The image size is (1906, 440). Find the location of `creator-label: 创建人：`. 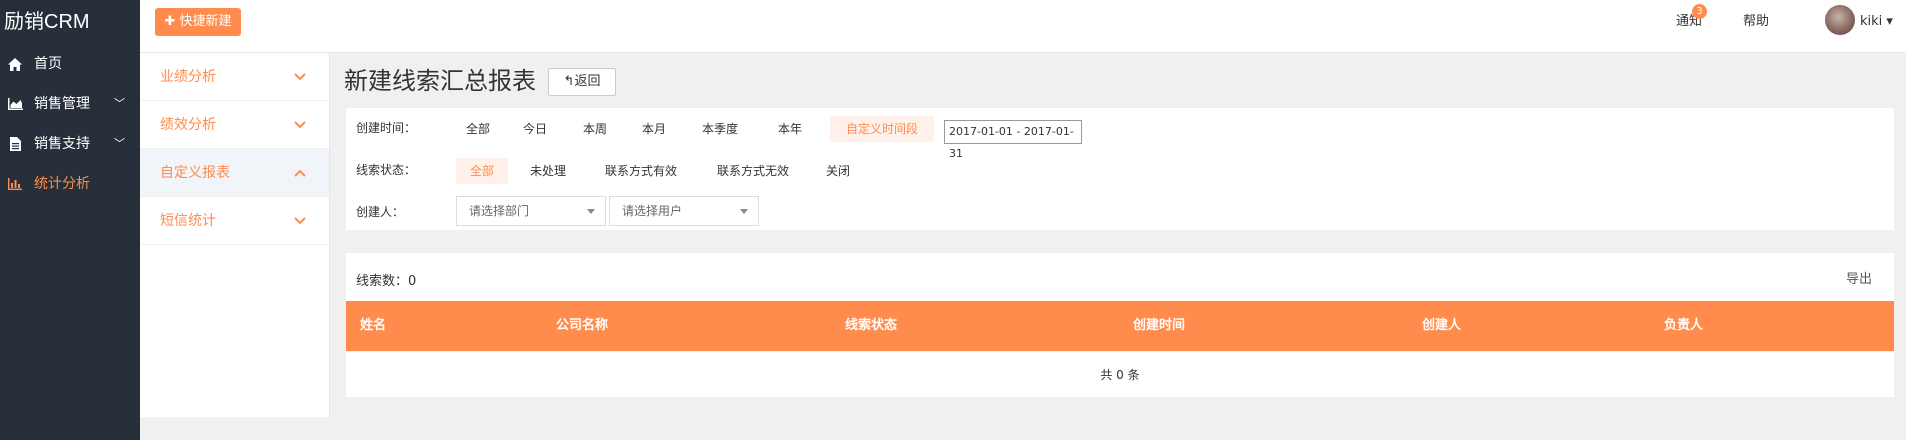

creator-label: 创建人： is located at coordinates (380, 212).